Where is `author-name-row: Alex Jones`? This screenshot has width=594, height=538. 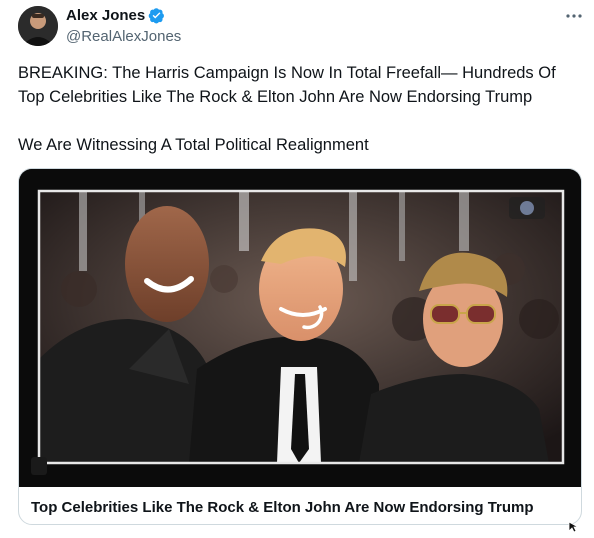 author-name-row: Alex Jones is located at coordinates (115, 15).